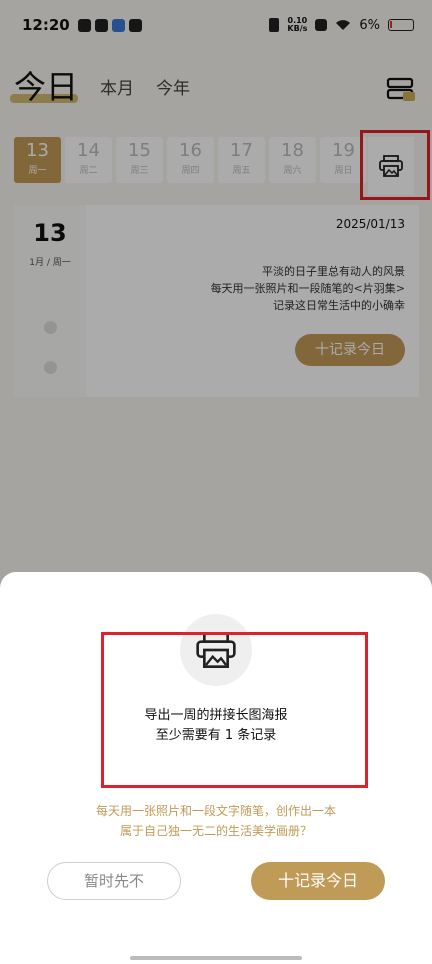  I want to click on promo-line: 每天用一张照片和一段文字随笔，创作出一本, so click(215, 811).